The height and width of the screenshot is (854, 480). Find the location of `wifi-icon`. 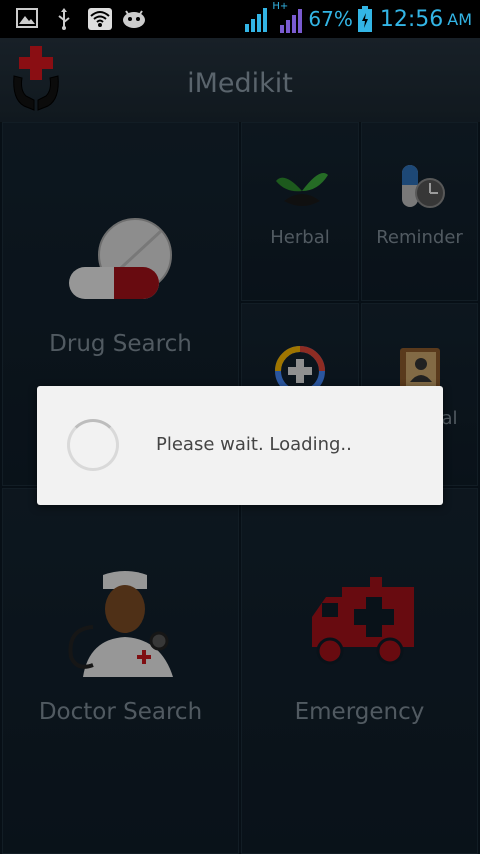

wifi-icon is located at coordinates (100, 19).